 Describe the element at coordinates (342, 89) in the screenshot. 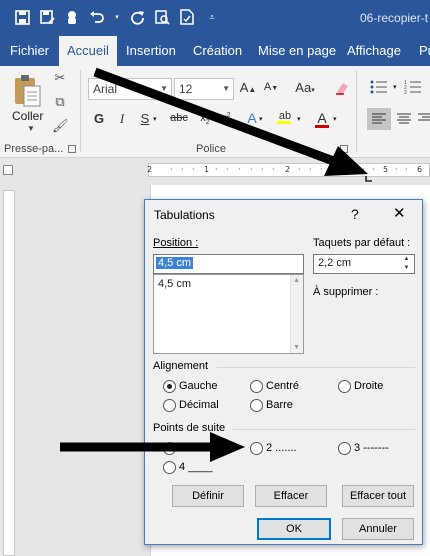

I see `clear-formatting-icon` at that location.